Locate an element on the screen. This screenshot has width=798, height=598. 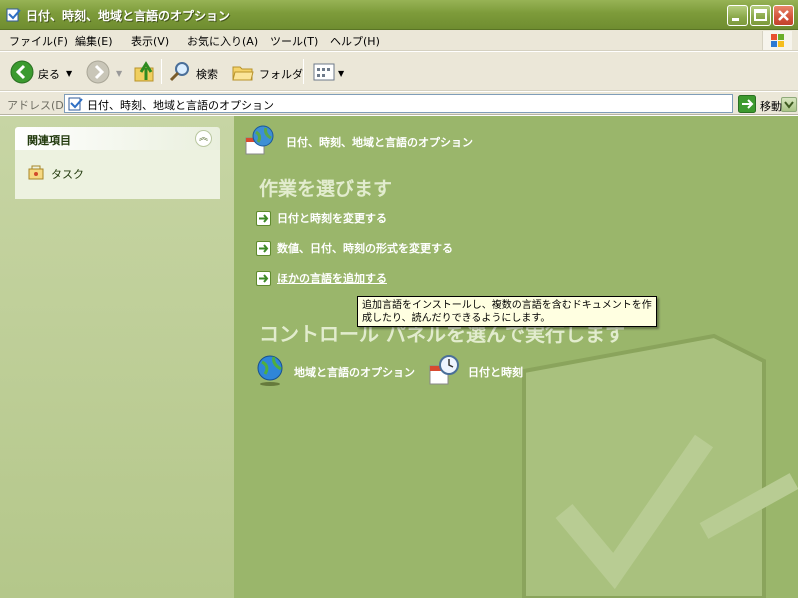
minimize-button is located at coordinates (737, 15).